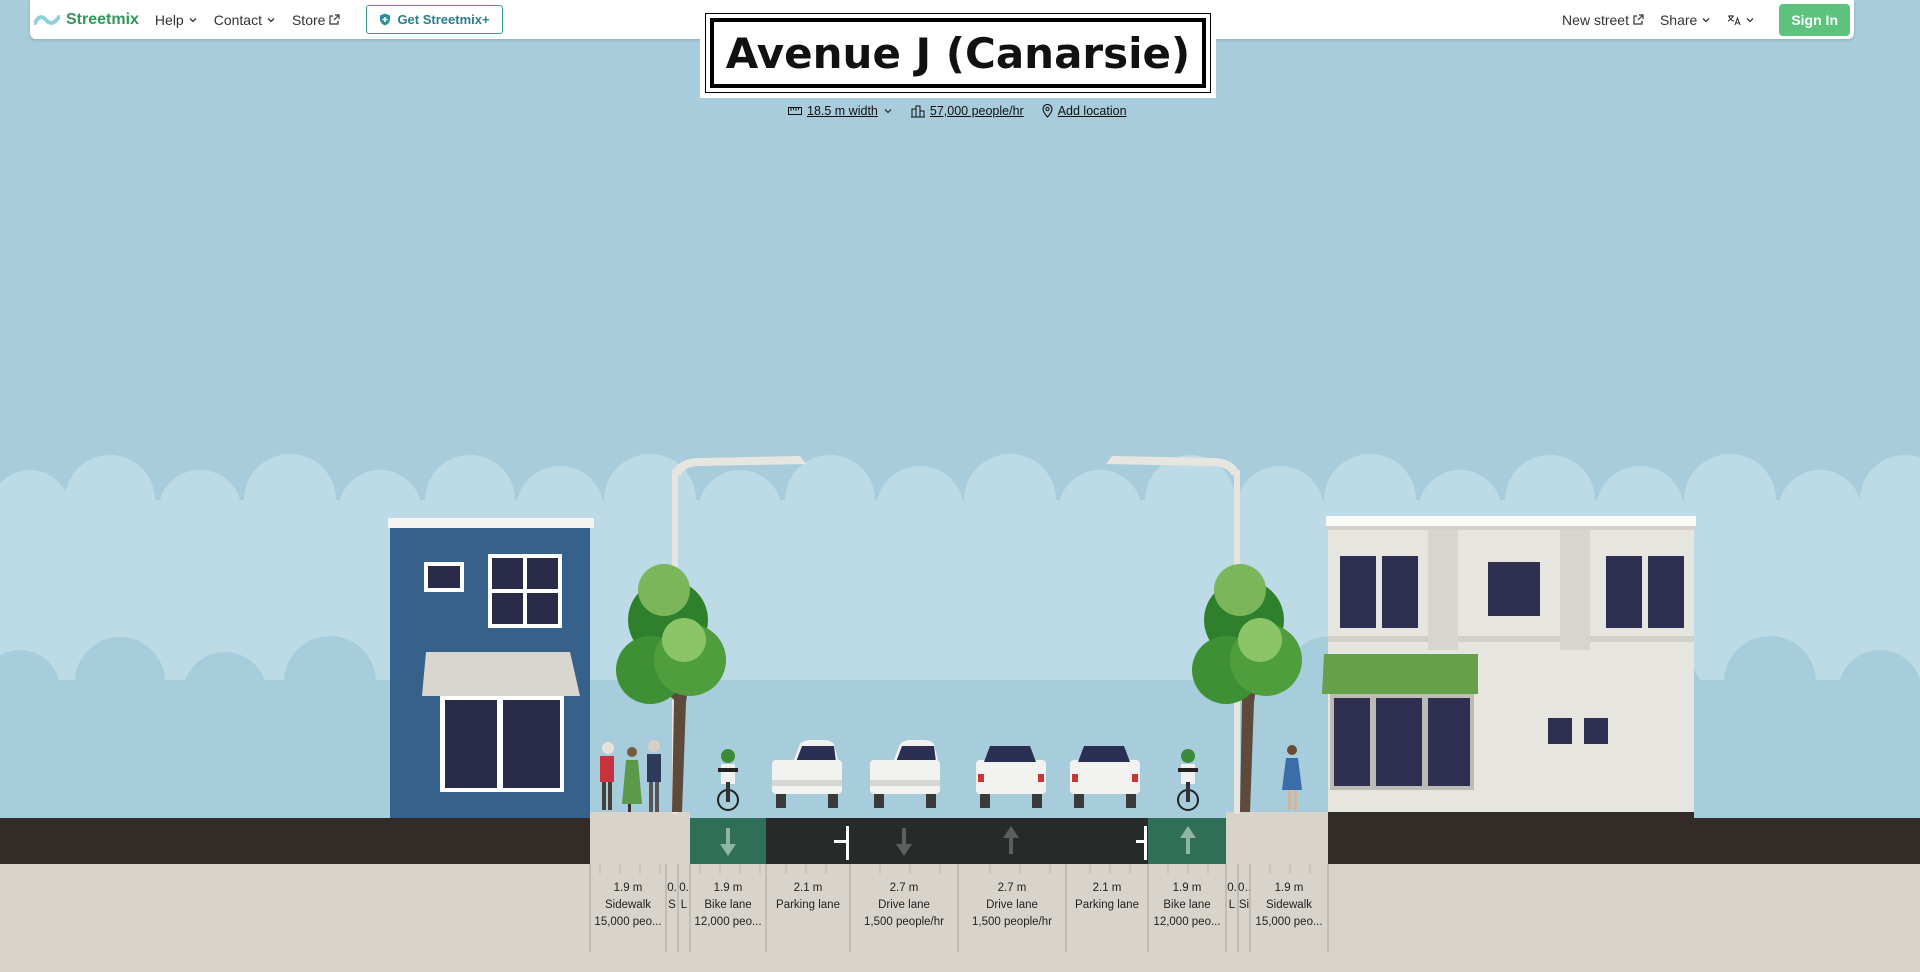  What do you see at coordinates (1092, 111) in the screenshot?
I see `add-location-label: Add location` at bounding box center [1092, 111].